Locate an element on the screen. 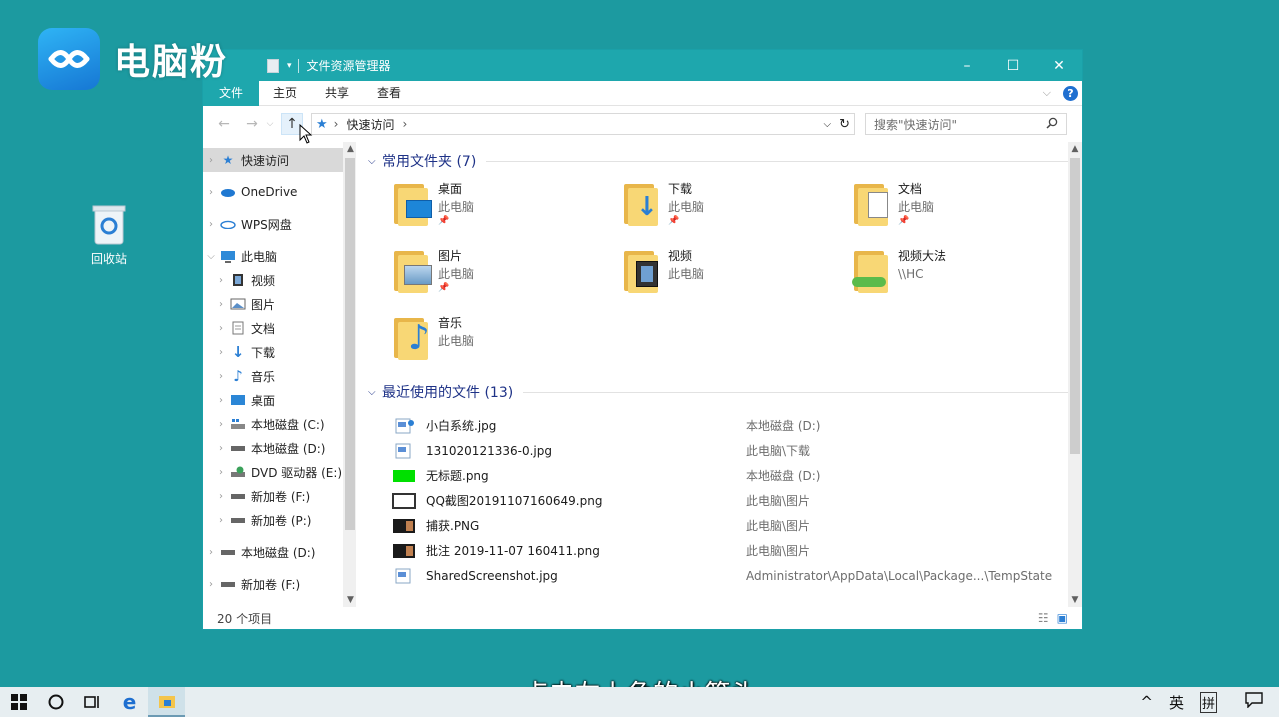  sidebar-item-videos: › 视频 is located at coordinates (273, 280).